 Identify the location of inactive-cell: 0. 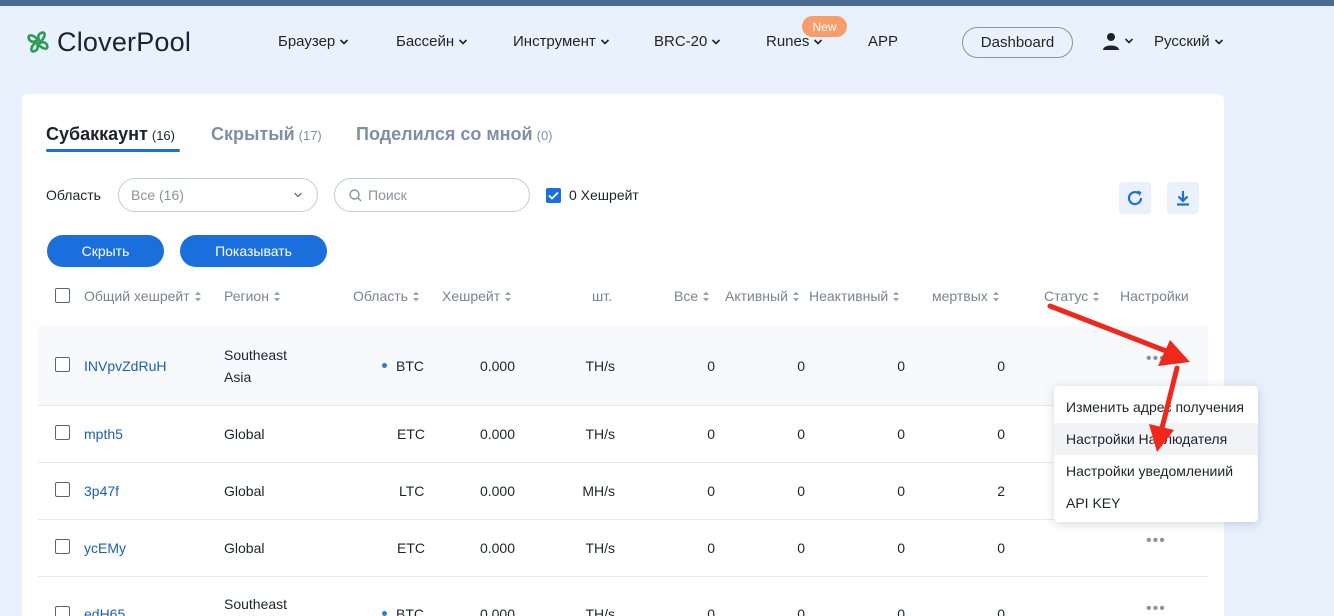
(901, 366).